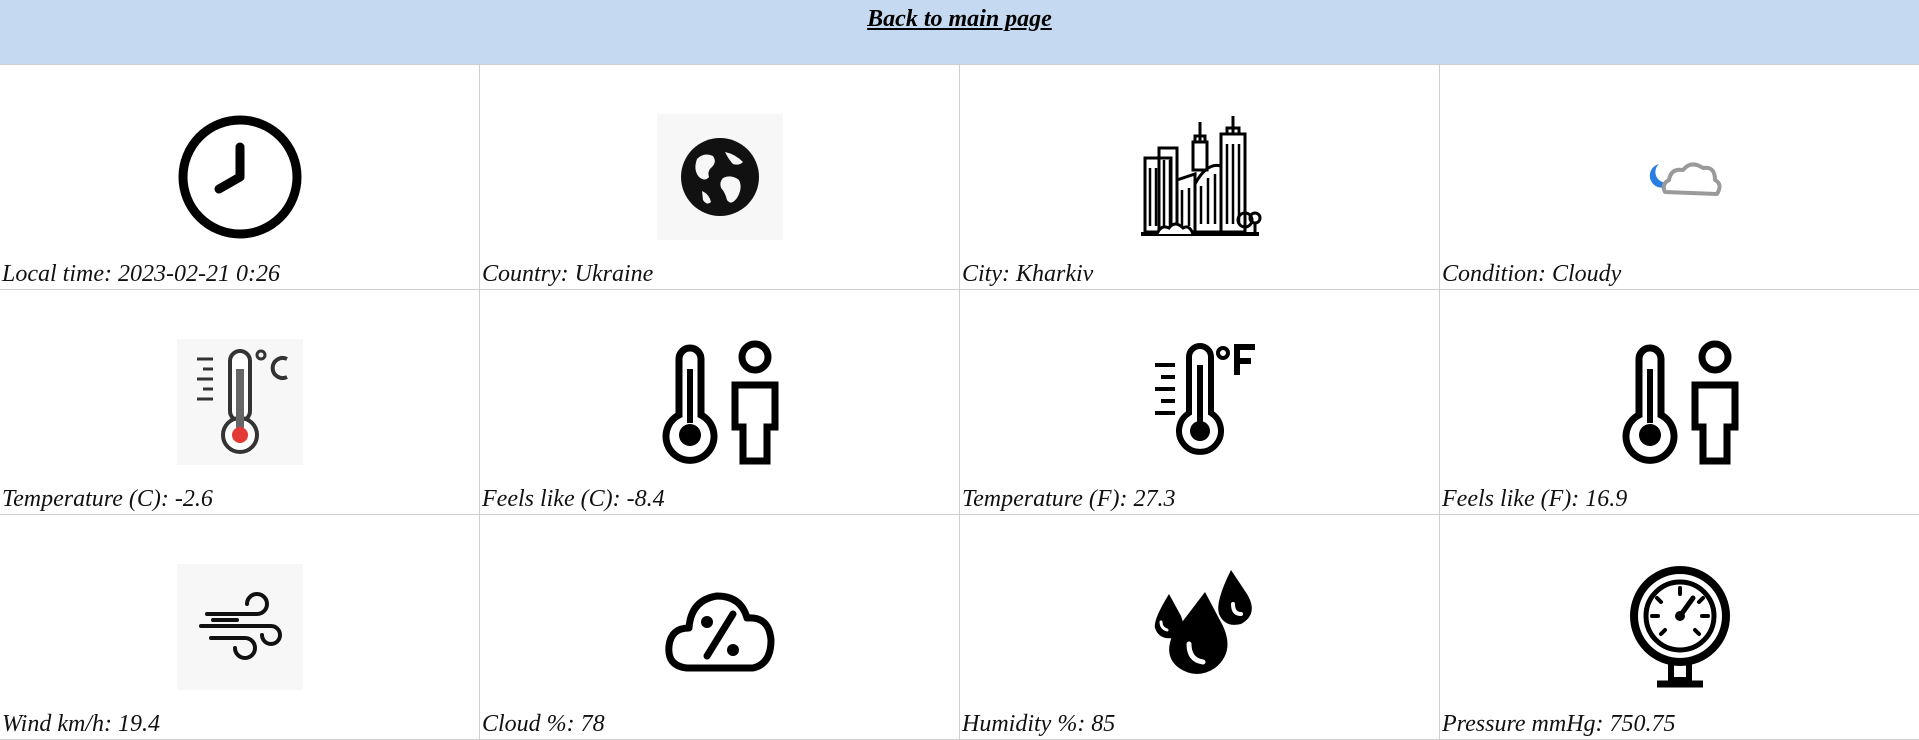 The image size is (1919, 740). I want to click on back-to-main-link: Back to main page, so click(959, 19).